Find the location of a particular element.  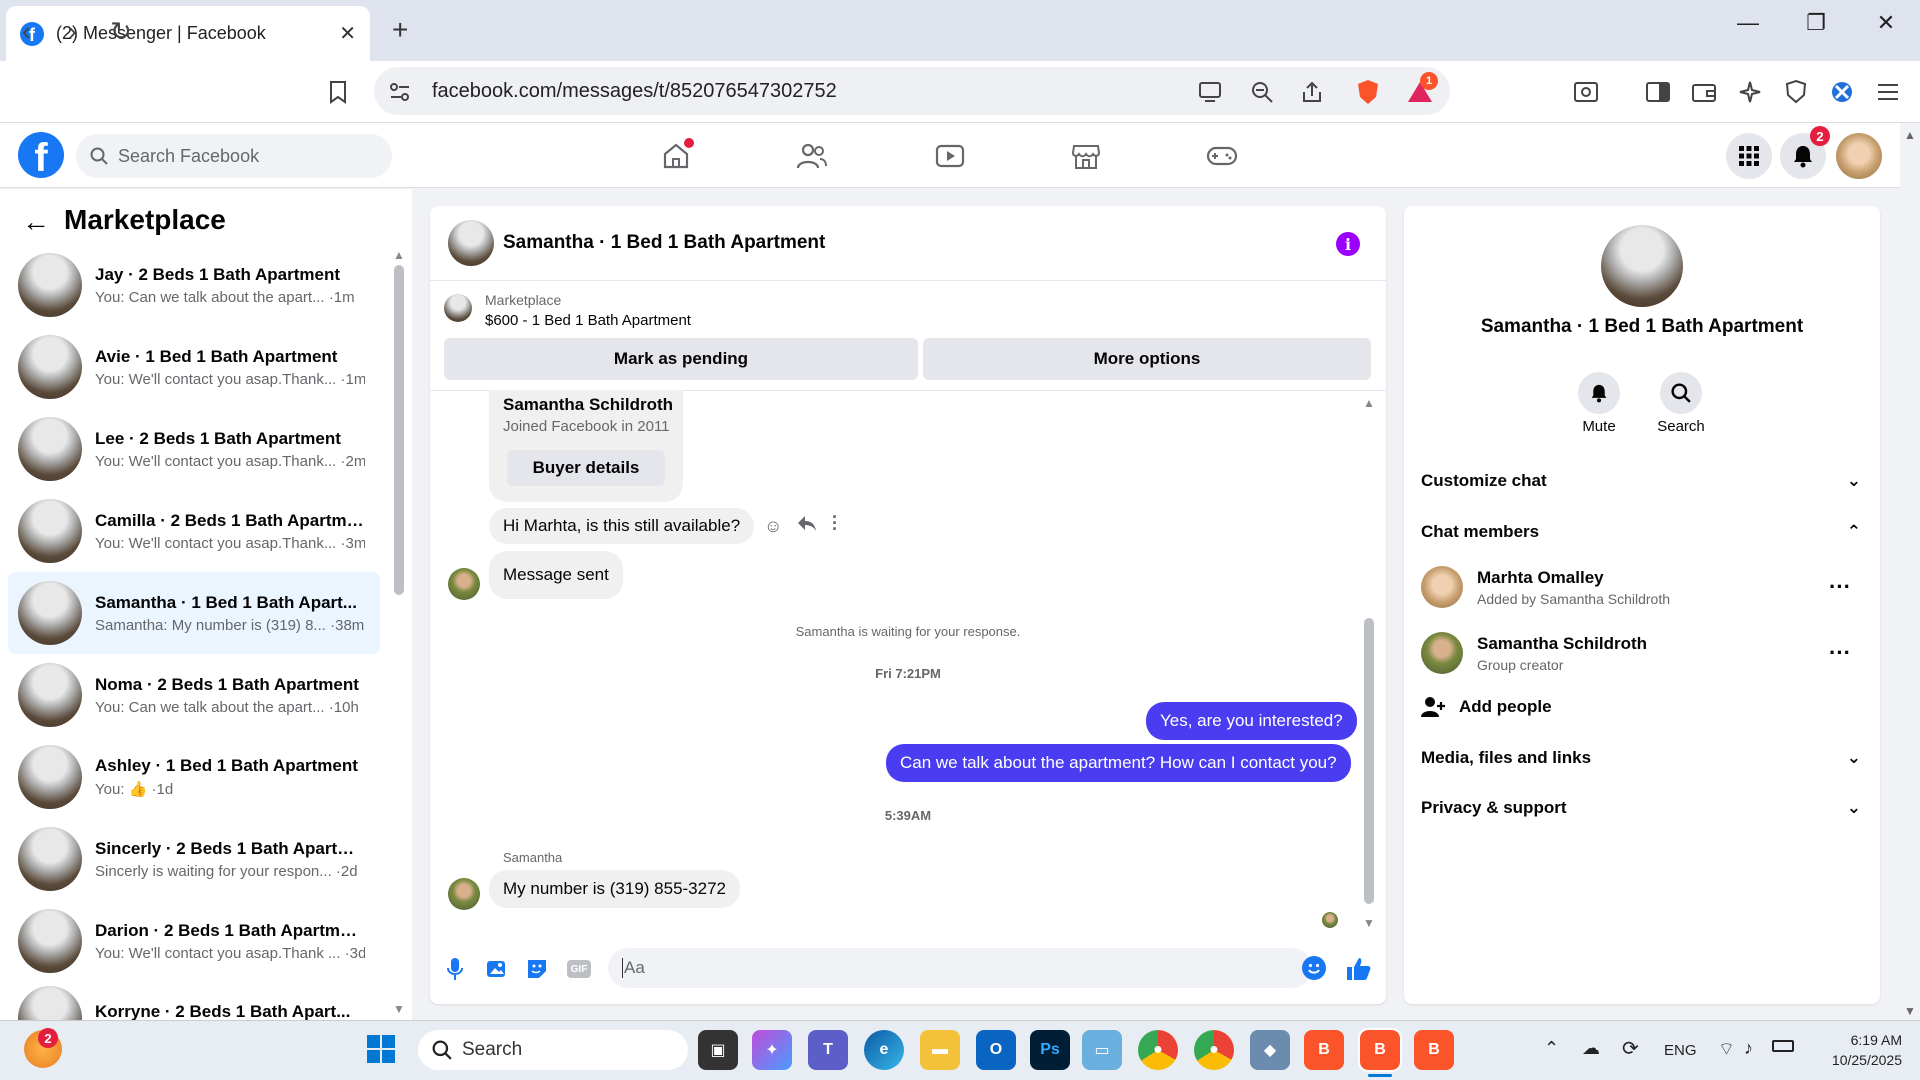

add-people-button: Add people is located at coordinates (1486, 707).